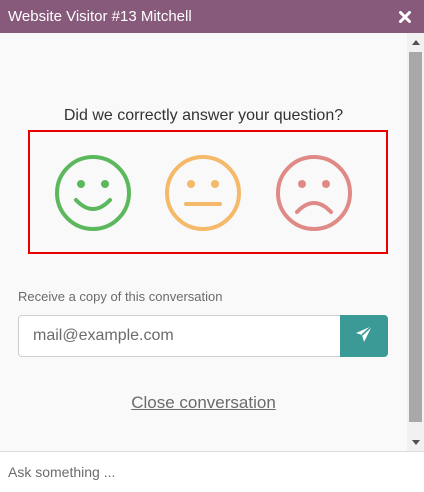  I want to click on paper-plane-icon, so click(364, 336).